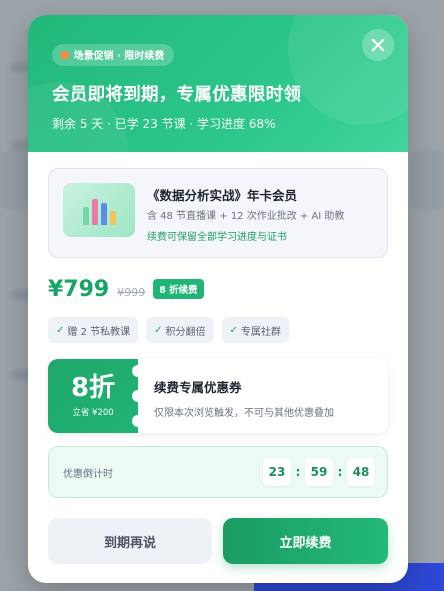 Image resolution: width=444 pixels, height=591 pixels. What do you see at coordinates (246, 216) in the screenshot?
I see `product-description: 含 48 节直播课 + 12 次作业批改 + AI 助教` at bounding box center [246, 216].